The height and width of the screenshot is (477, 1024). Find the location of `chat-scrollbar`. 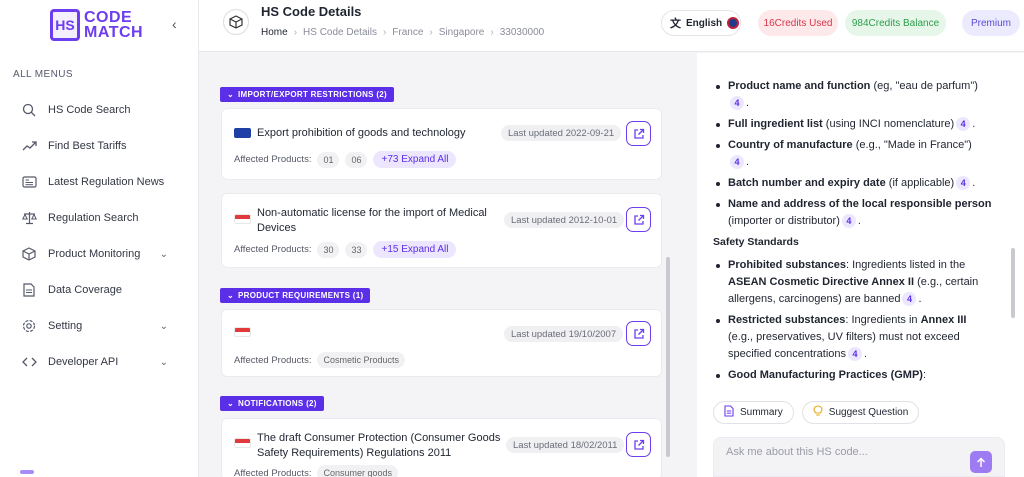

chat-scrollbar is located at coordinates (1013, 283).